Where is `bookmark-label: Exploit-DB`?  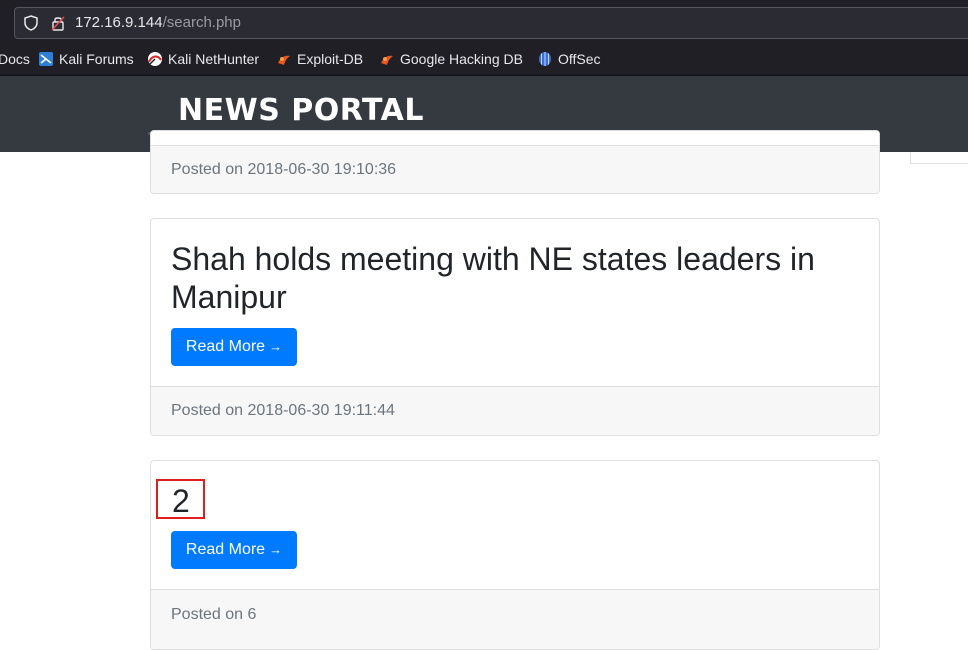
bookmark-label: Exploit-DB is located at coordinates (330, 59).